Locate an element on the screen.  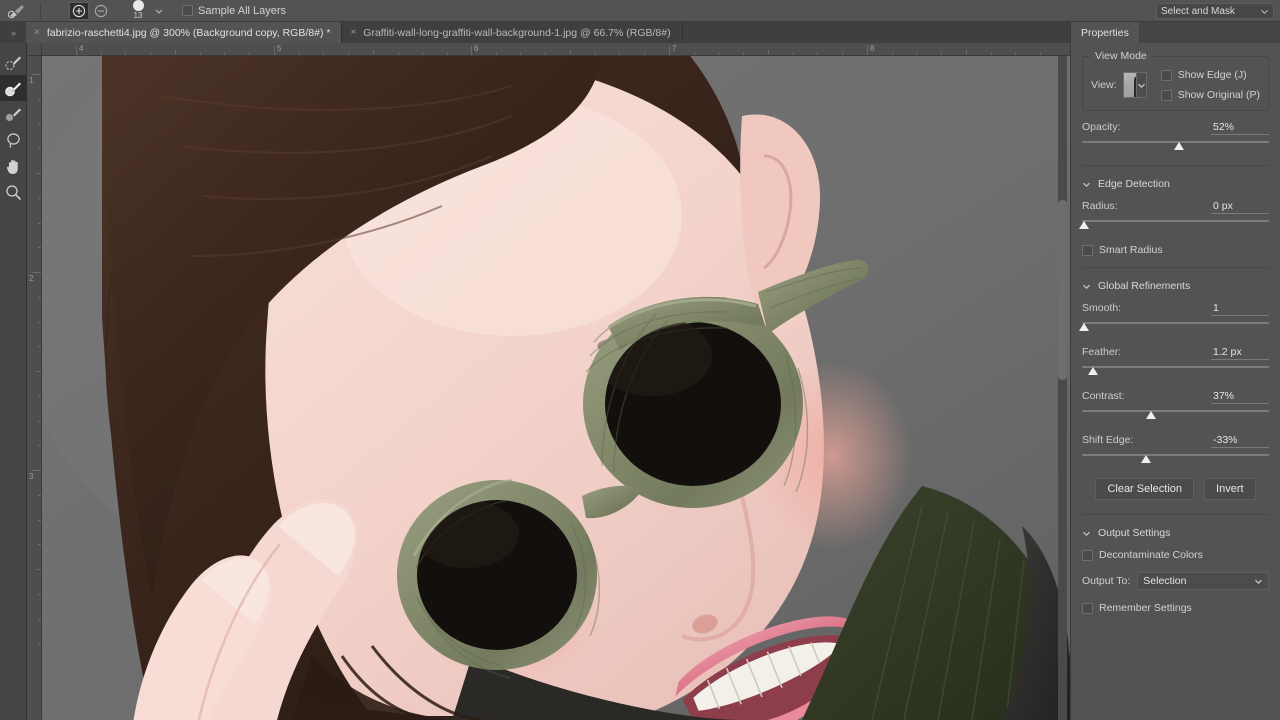
ruler-h-label: 5 is located at coordinates (279, 48).